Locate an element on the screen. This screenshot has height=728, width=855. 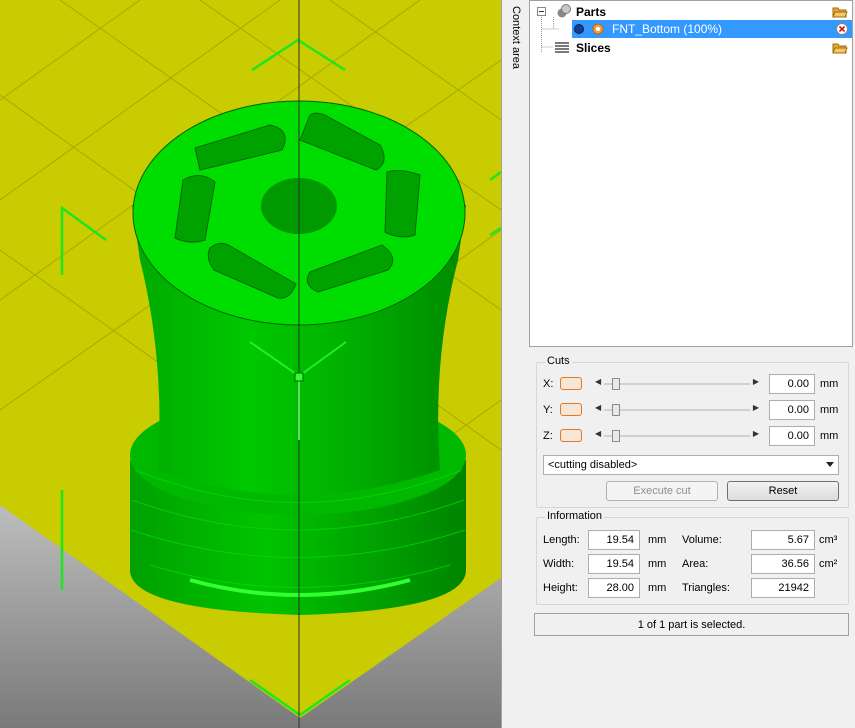
part-orange-icon is located at coordinates (598, 29).